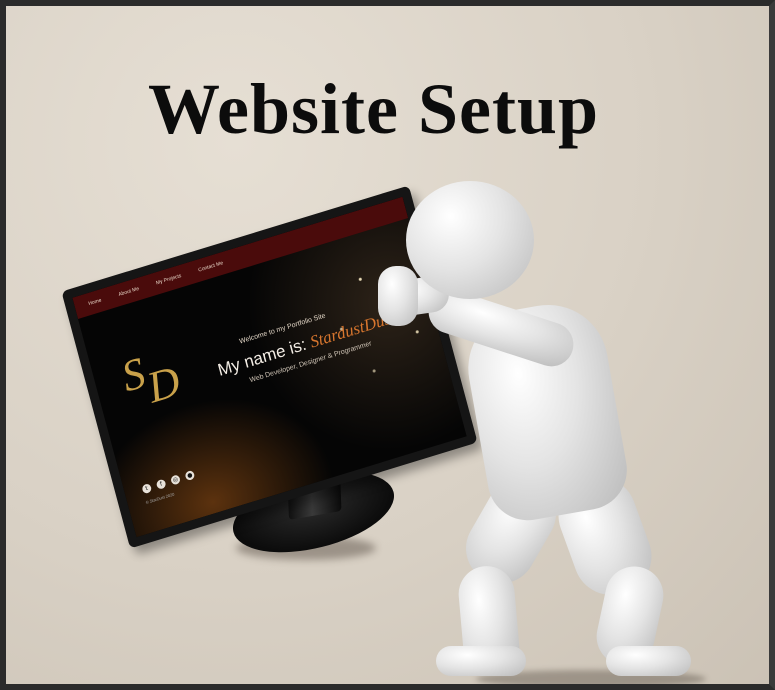  I want to click on figure-head, so click(470, 240).